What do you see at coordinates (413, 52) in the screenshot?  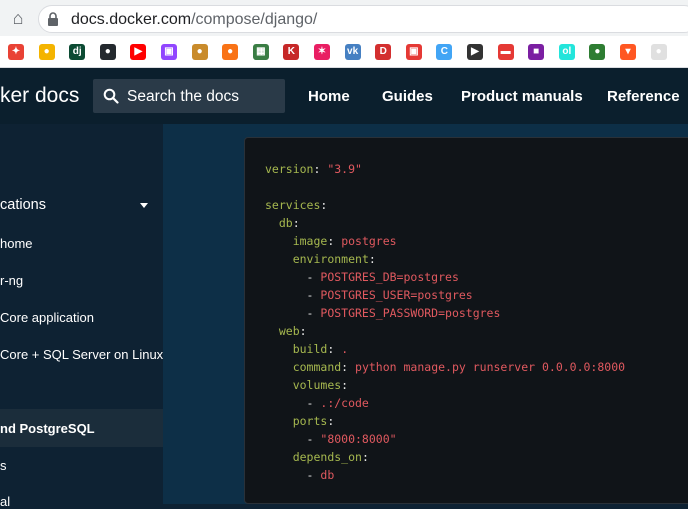 I see `tv-icon: ▣` at bounding box center [413, 52].